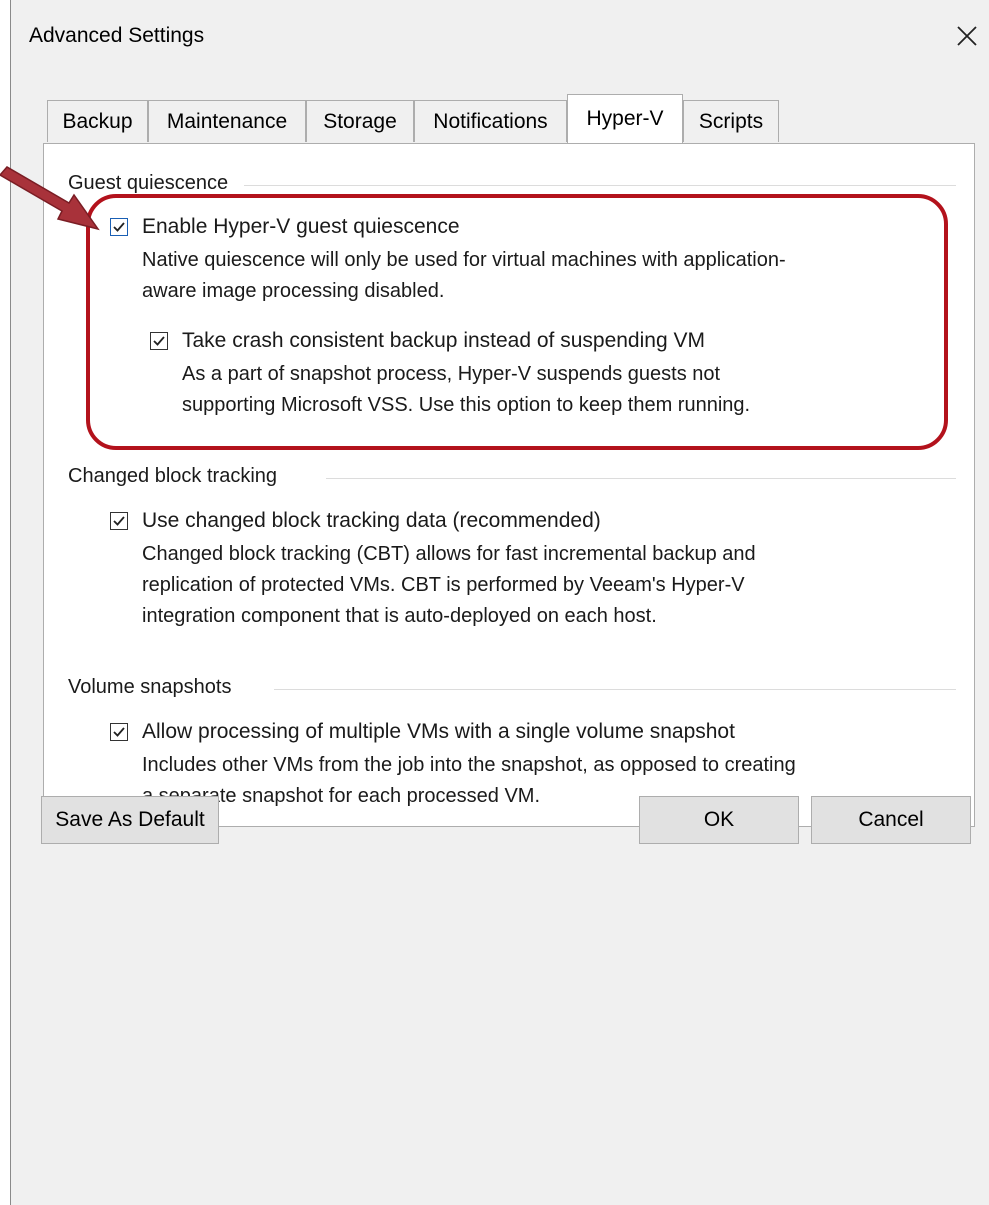 The height and width of the screenshot is (1205, 989). What do you see at coordinates (293, 291) in the screenshot?
I see `description-line: aware image processing disabled.` at bounding box center [293, 291].